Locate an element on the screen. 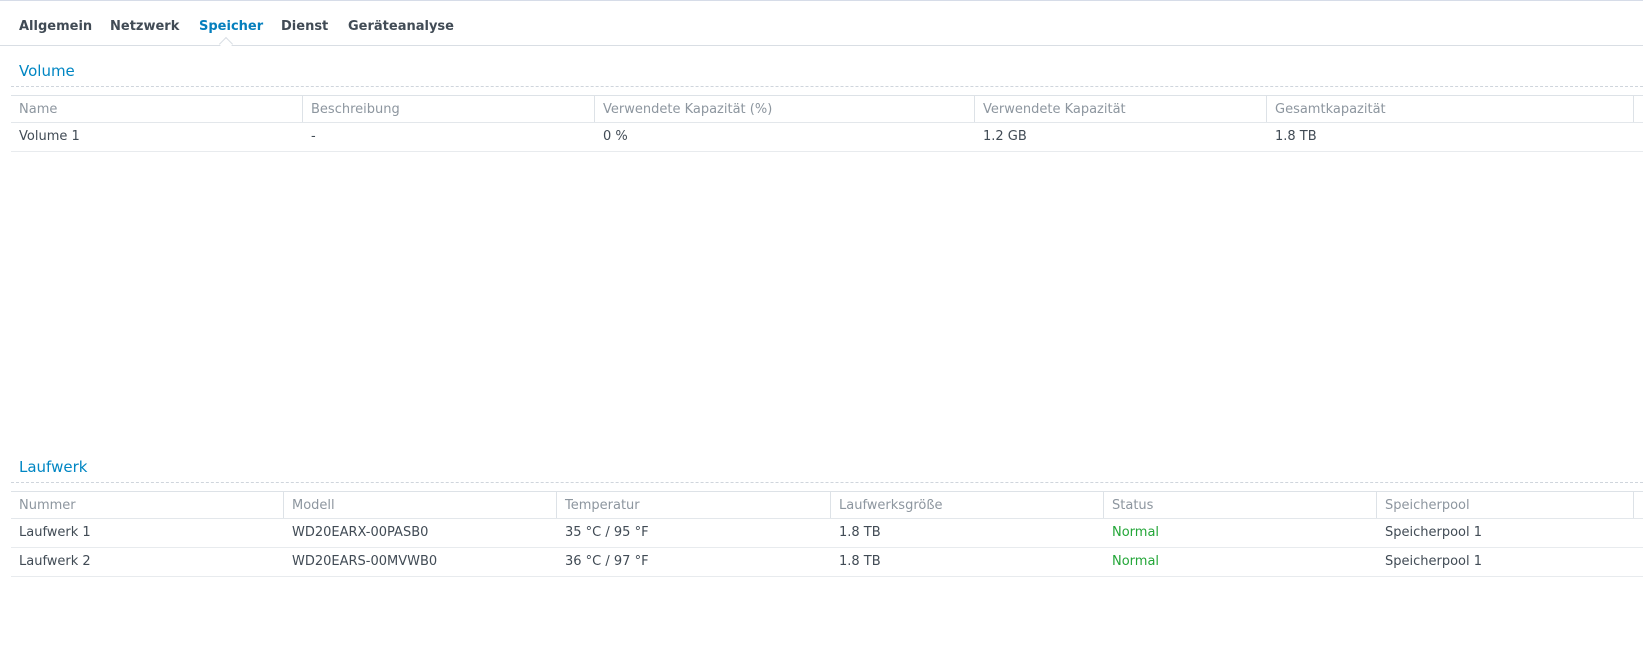  tab-geraeteanalyse: Geräteanalyse is located at coordinates (401, 26).